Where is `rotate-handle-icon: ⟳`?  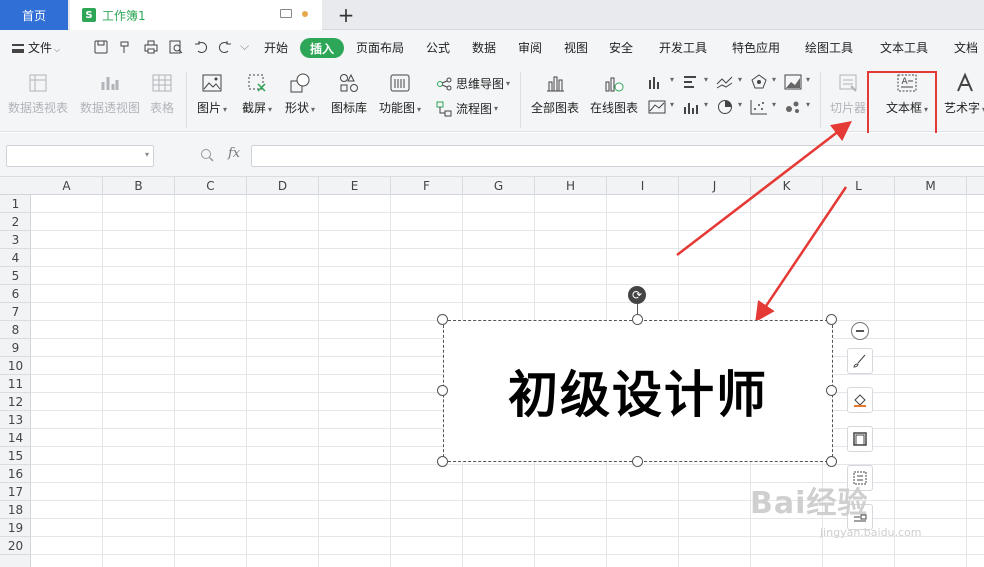
rotate-handle-icon: ⟳ is located at coordinates (637, 295).